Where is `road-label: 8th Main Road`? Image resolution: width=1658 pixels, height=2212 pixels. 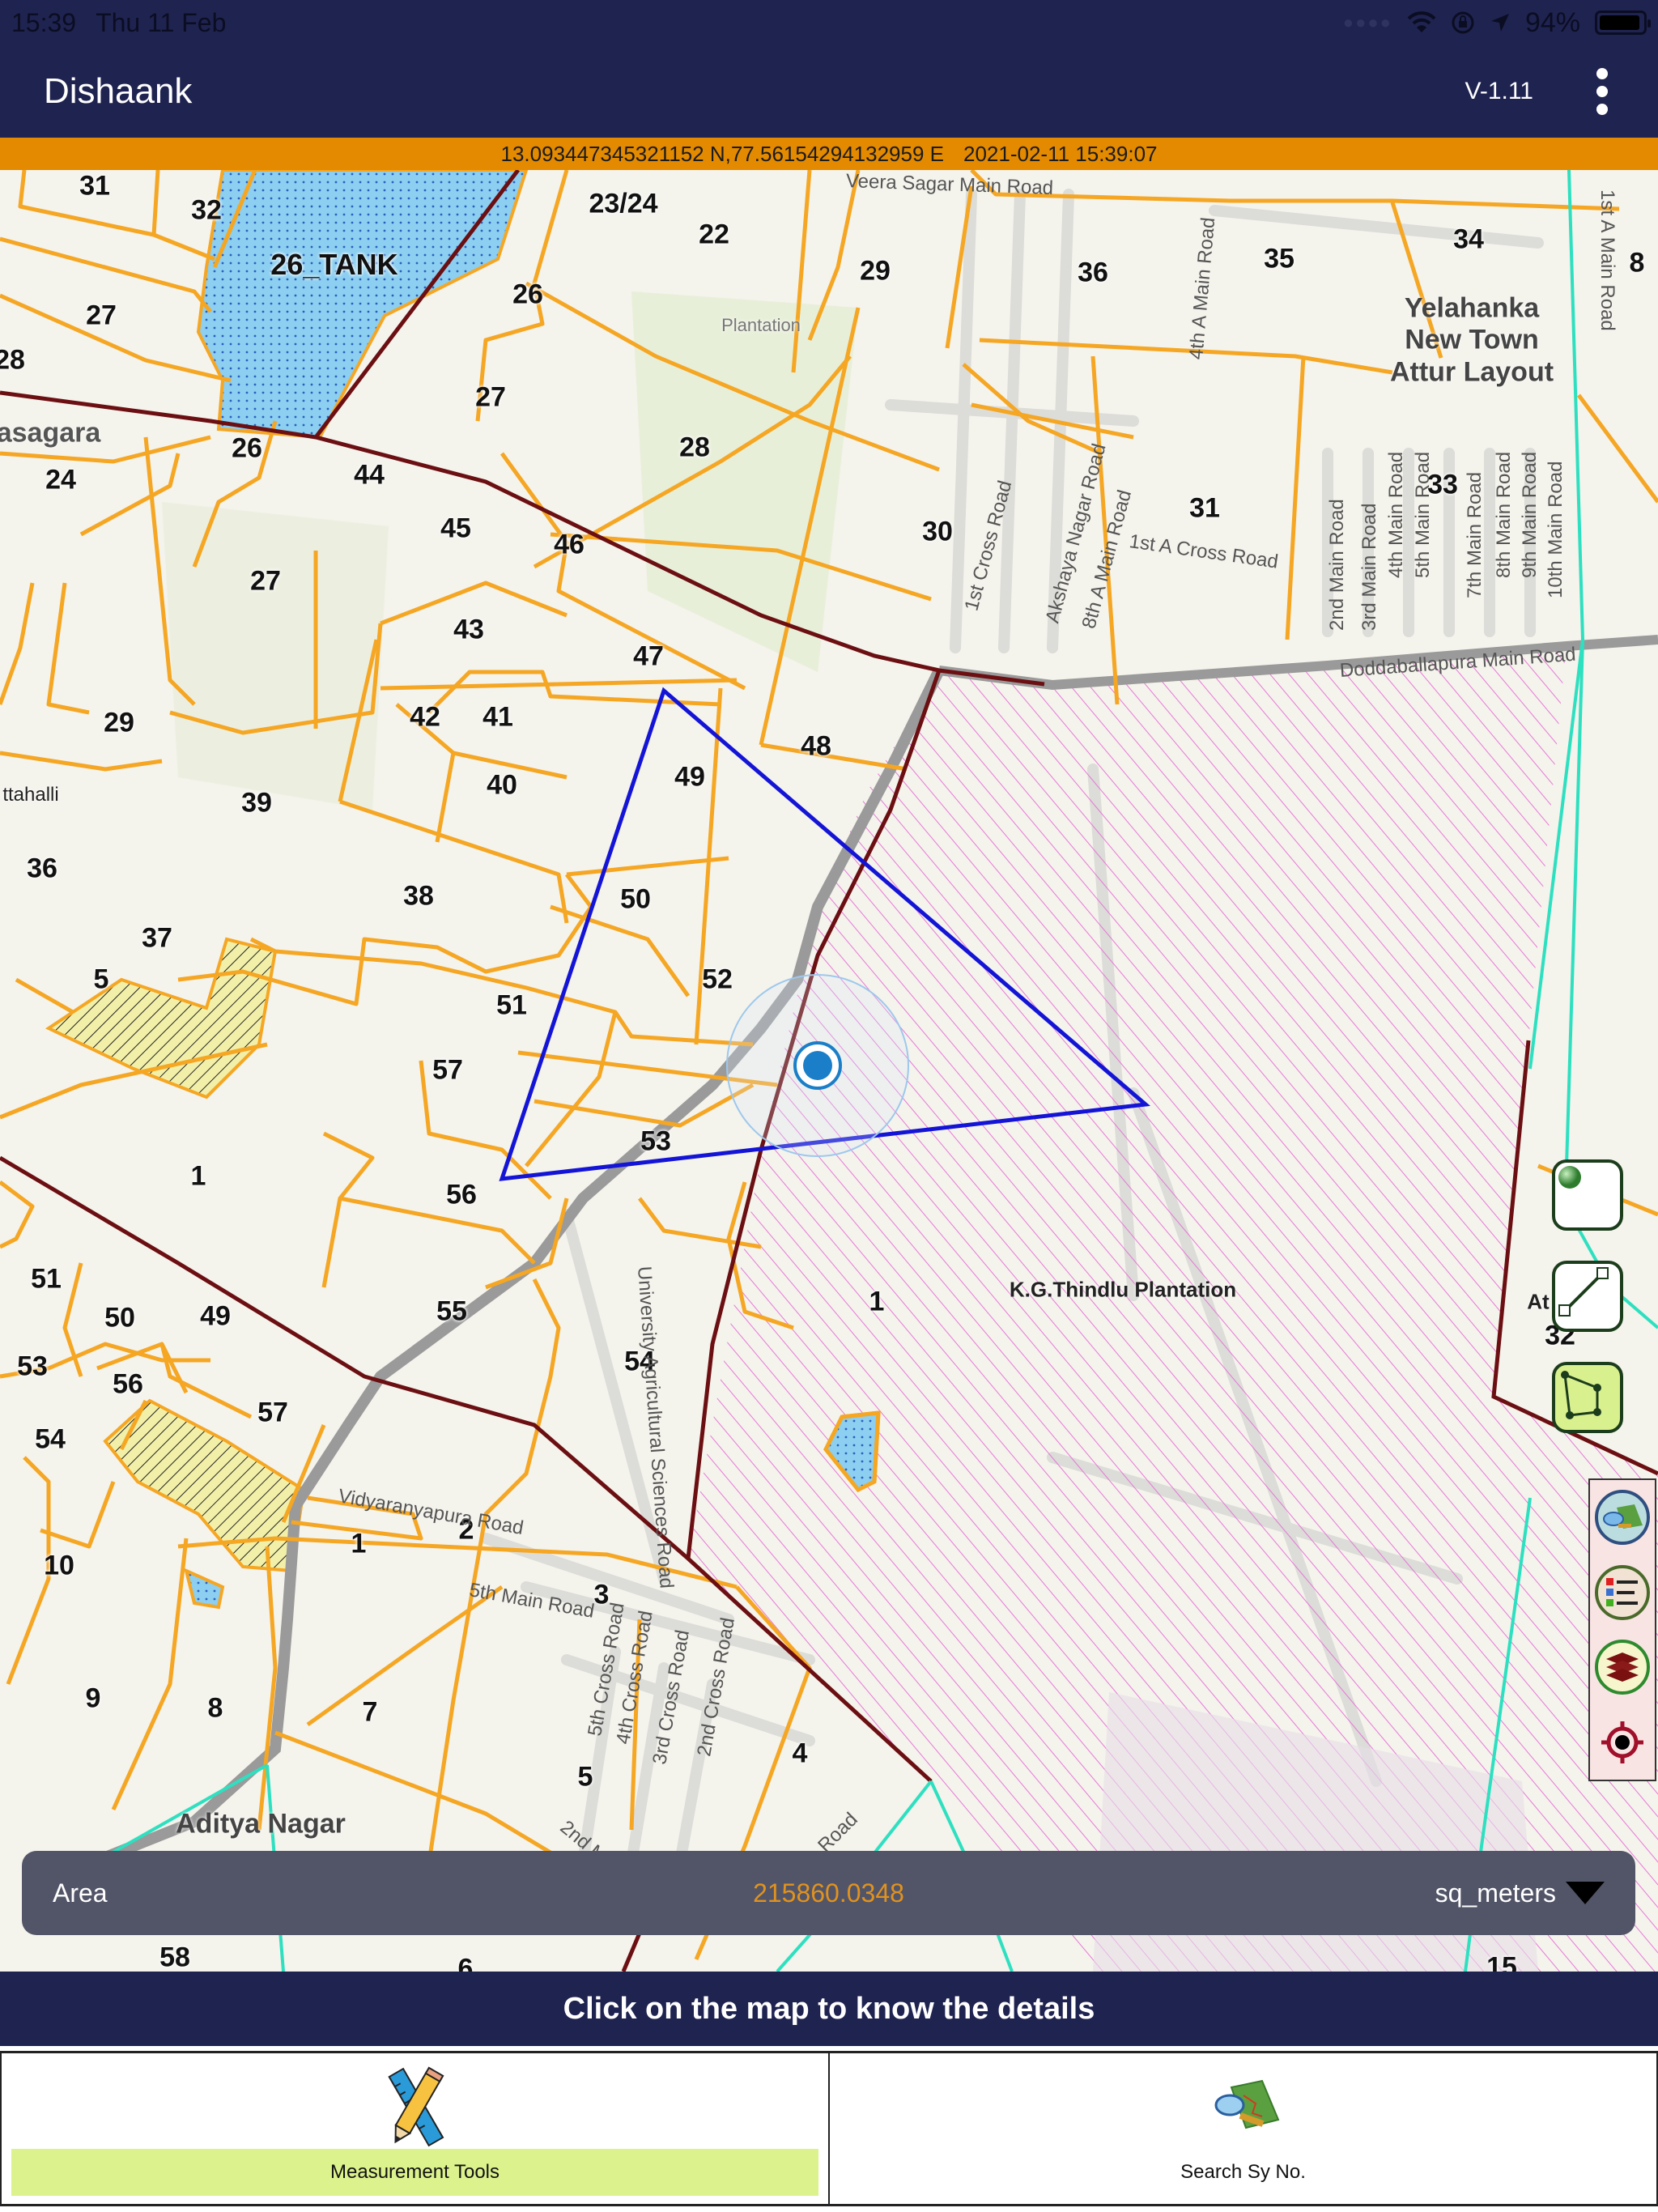
road-label: 8th Main Road is located at coordinates (1504, 514).